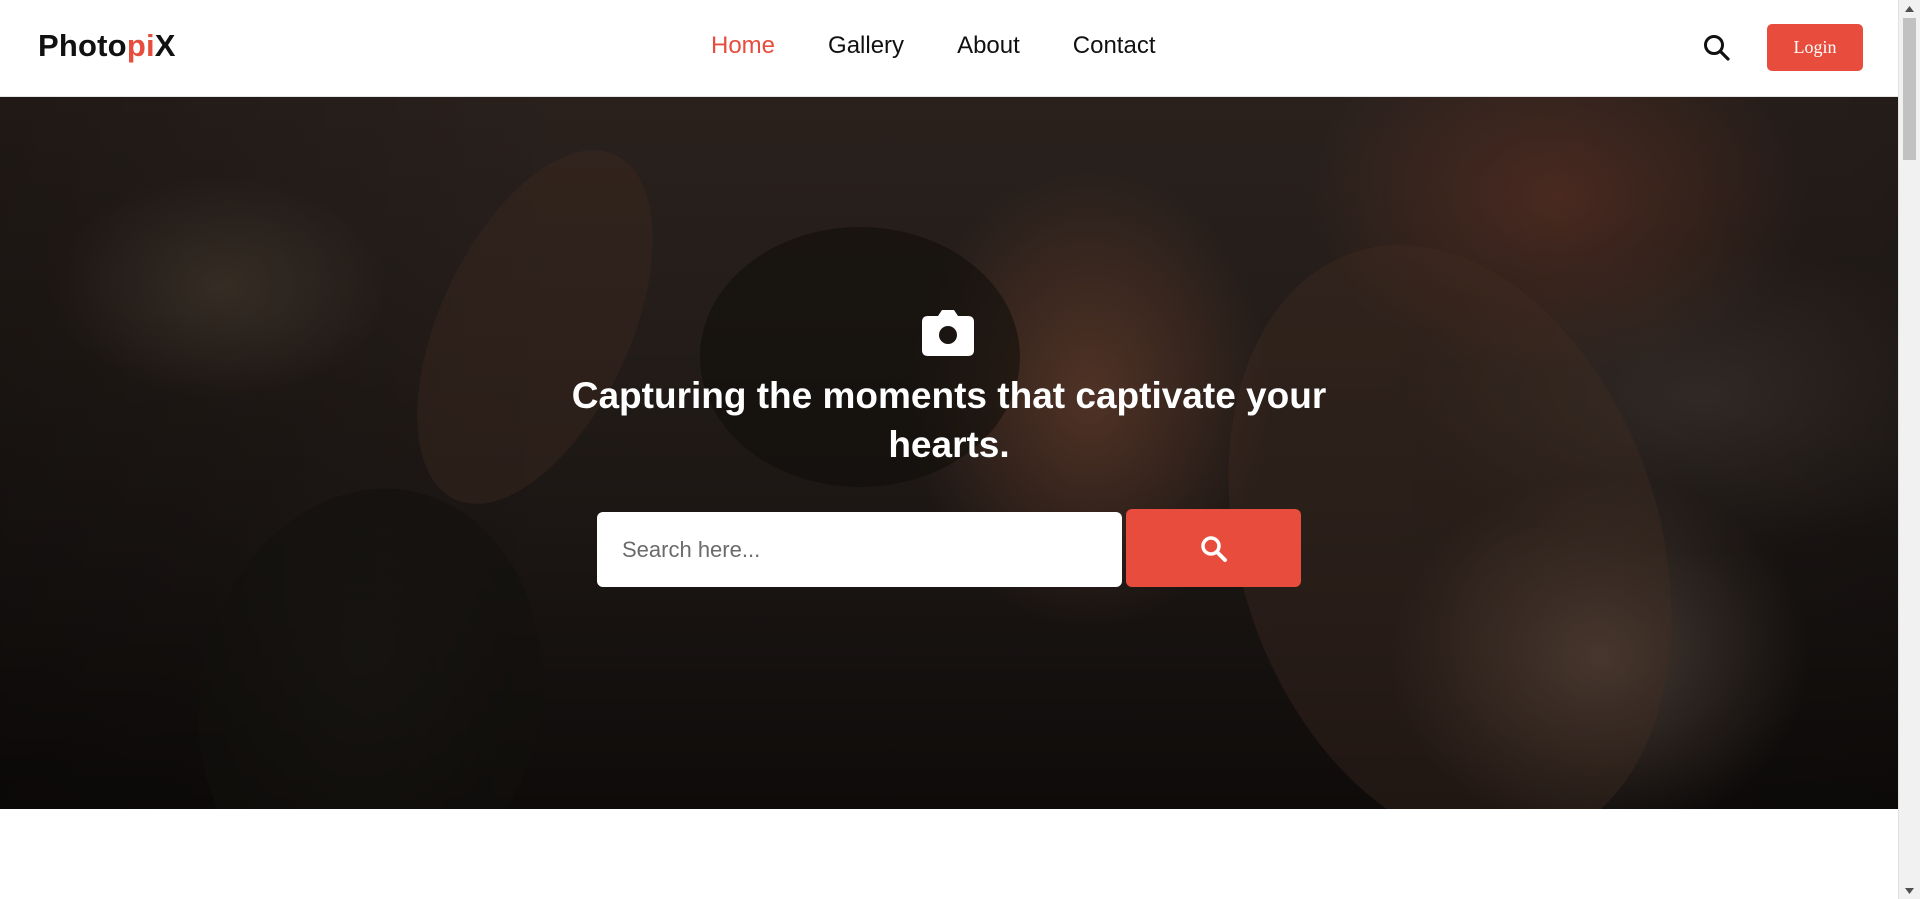  What do you see at coordinates (165, 45) in the screenshot?
I see `logo-text-part3: X` at bounding box center [165, 45].